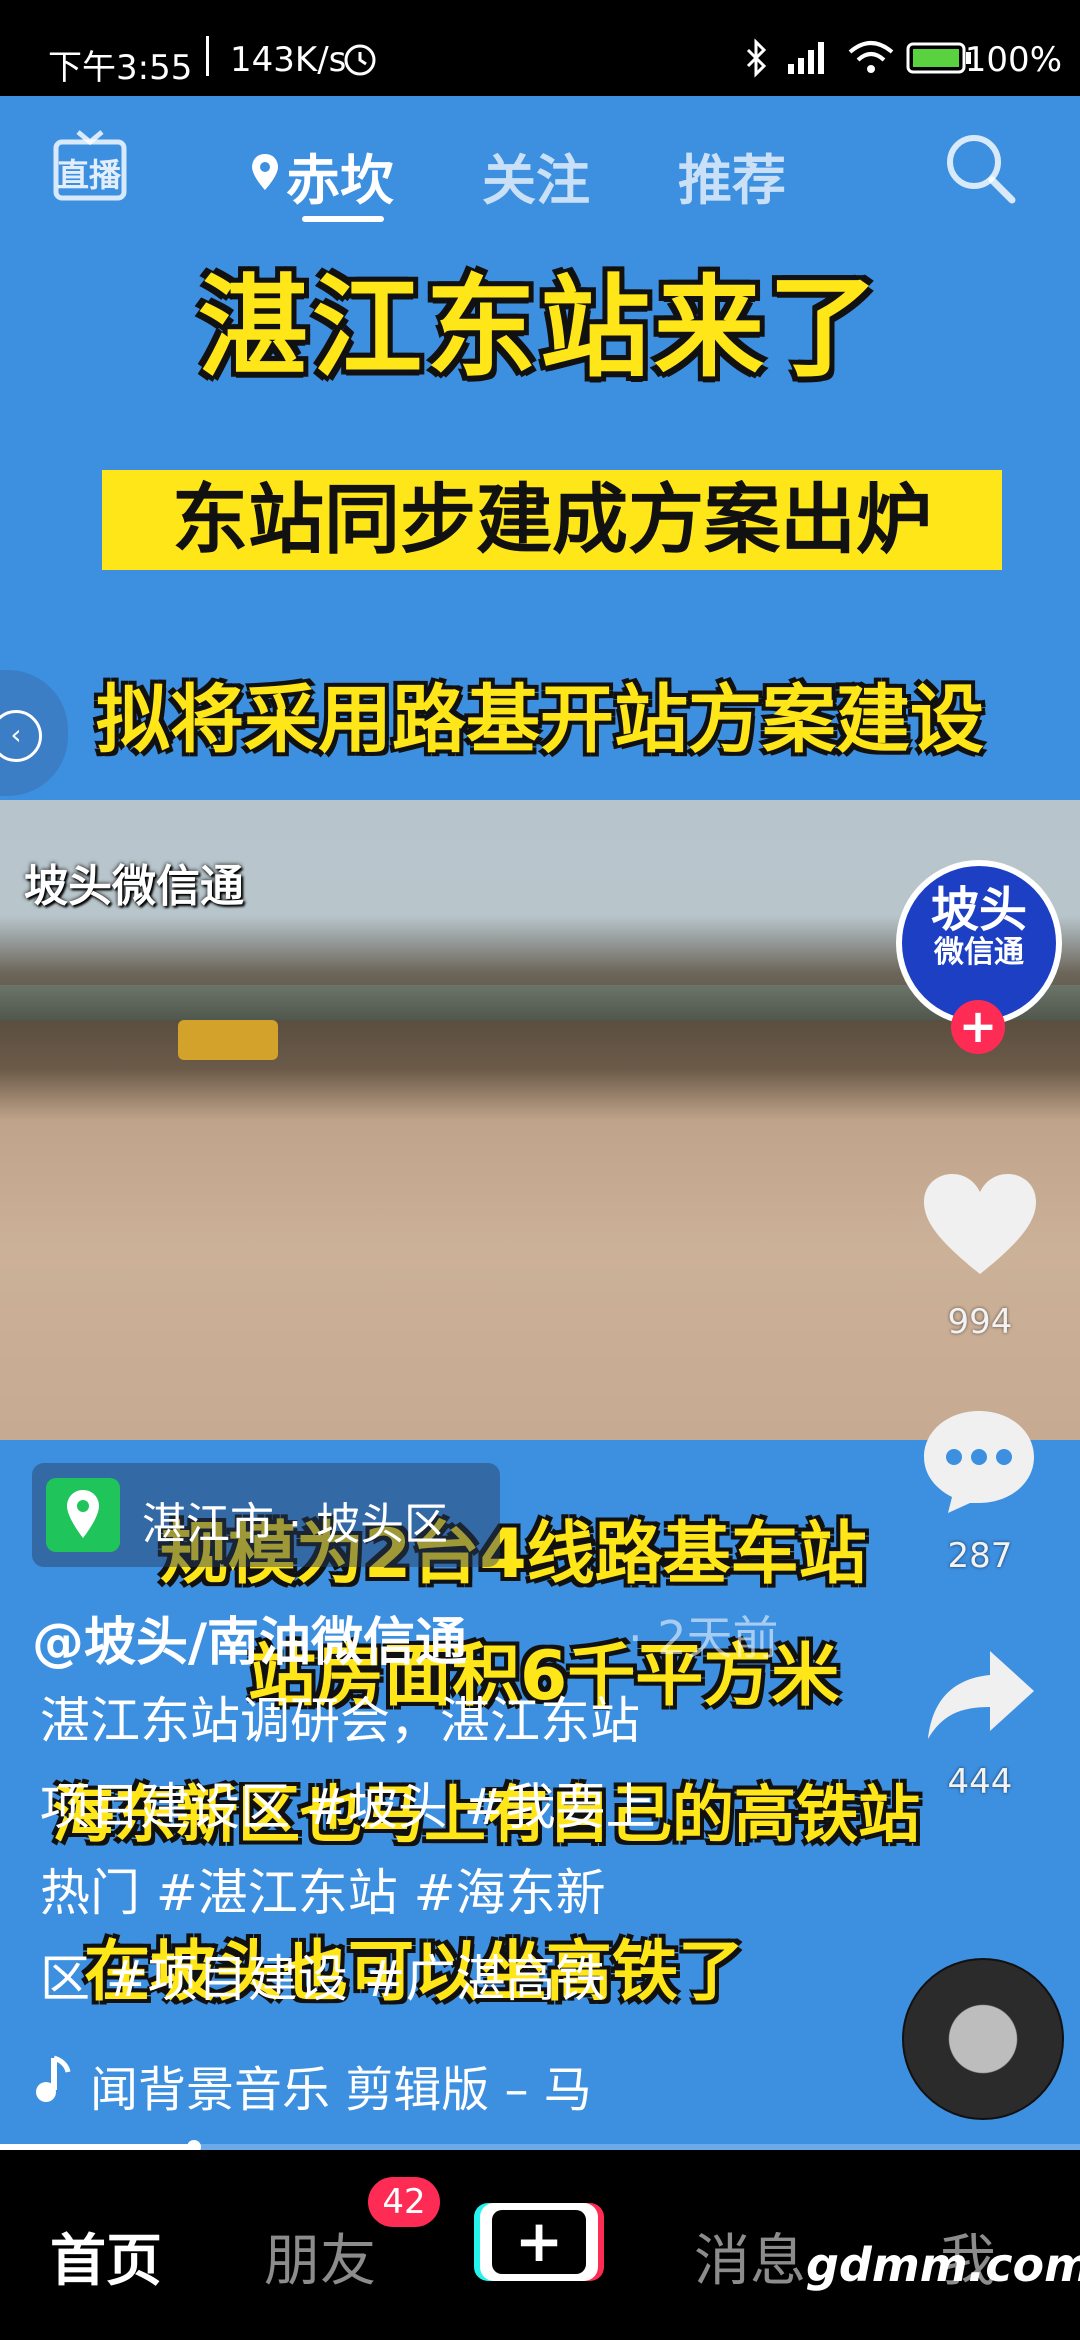 This screenshot has height=2340, width=1080. I want to click on music-disc-icon, so click(983, 2039).